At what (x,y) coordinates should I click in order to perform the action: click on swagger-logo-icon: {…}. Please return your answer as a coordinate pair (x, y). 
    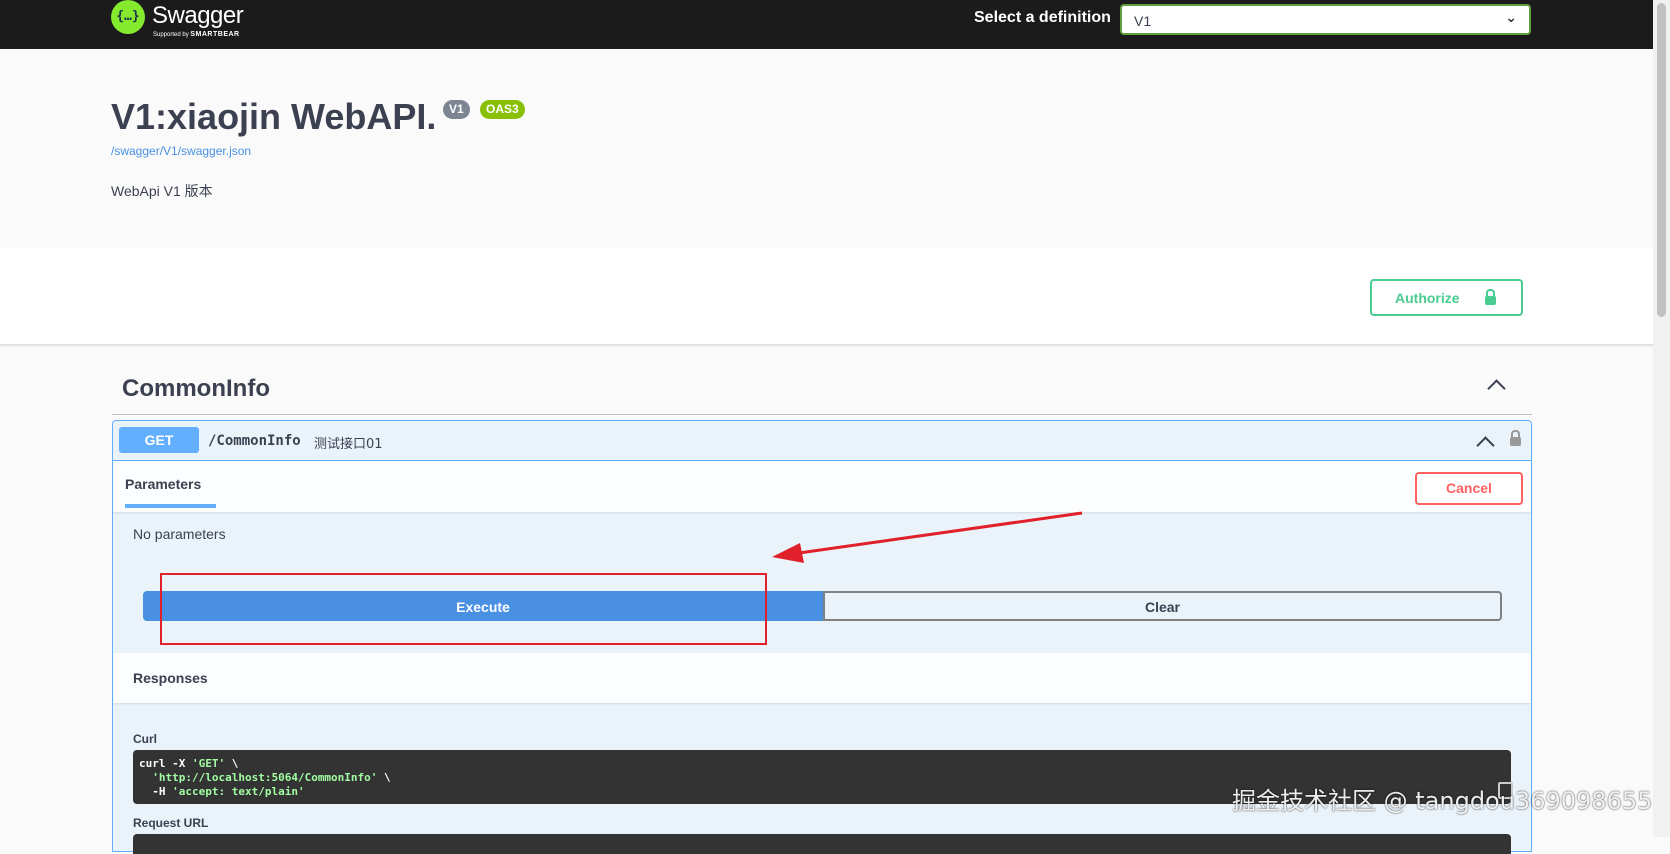
    Looking at the image, I should click on (128, 17).